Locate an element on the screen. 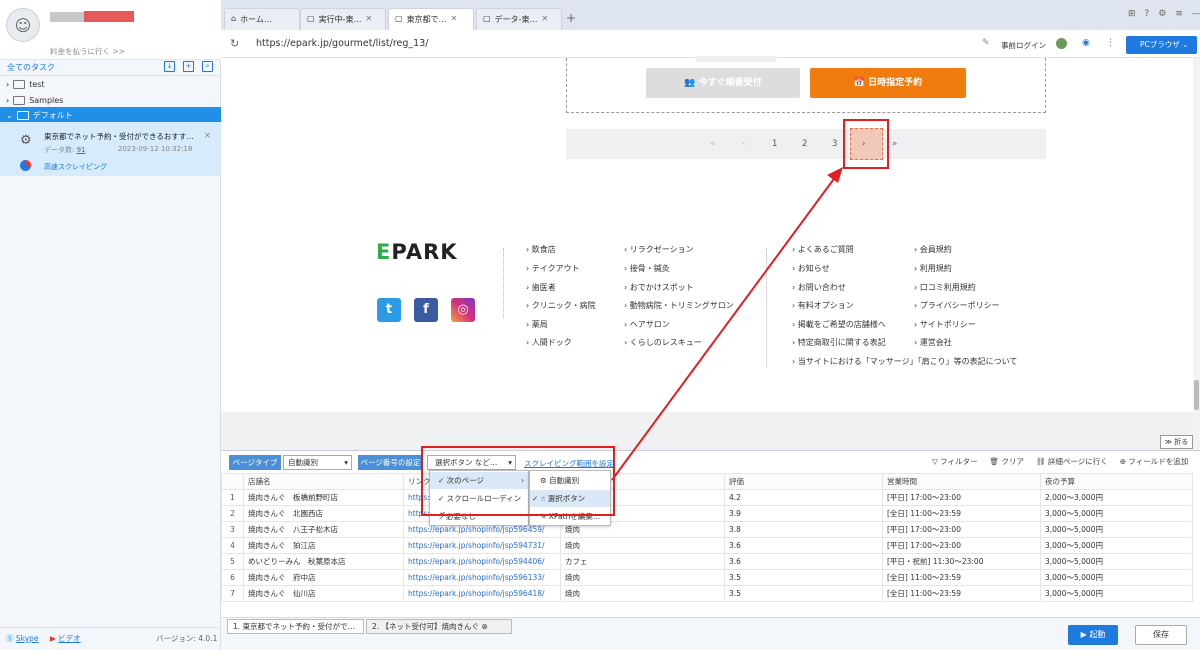 This screenshot has width=1200, height=650. page-type-select: 自動識別 ▾ is located at coordinates (317, 462).